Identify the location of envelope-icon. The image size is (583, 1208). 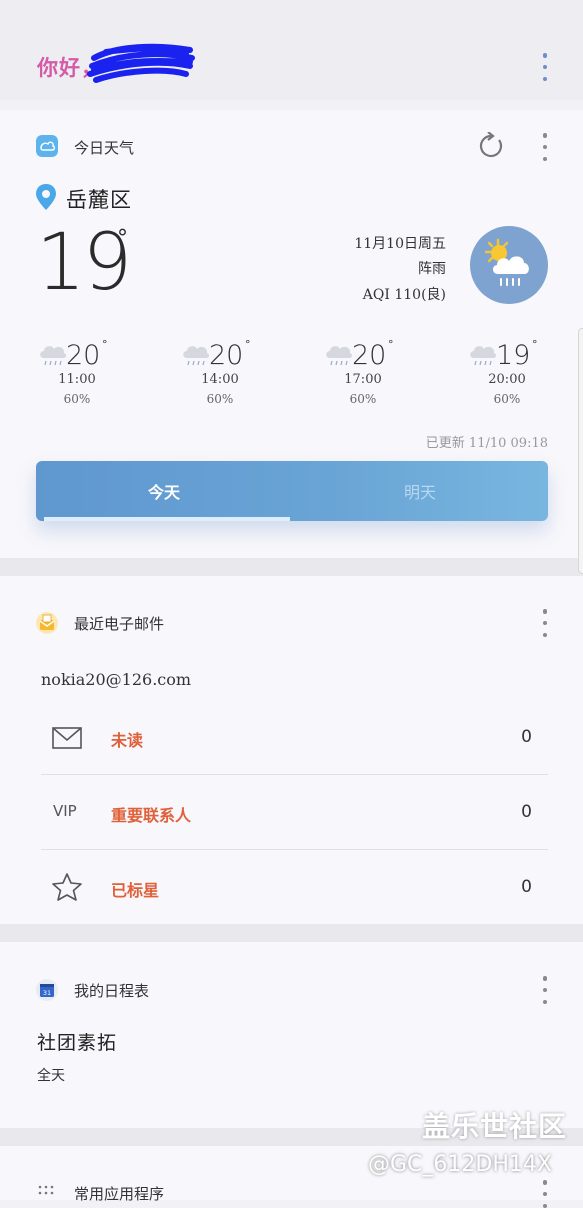
(67, 738).